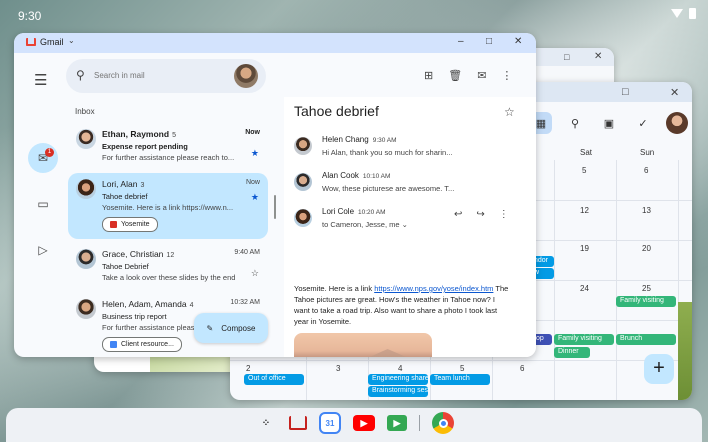 The image size is (708, 442). Describe the element at coordinates (433, 288) in the screenshot. I see `body-link: https://www.nps.gov/yose/index.htm` at that location.